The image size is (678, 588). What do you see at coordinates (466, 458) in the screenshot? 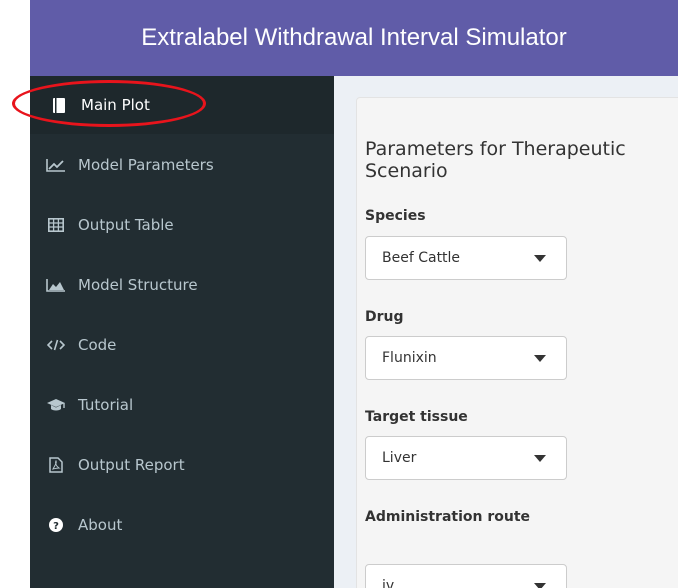
I see `target-tissue-select: Liver` at bounding box center [466, 458].